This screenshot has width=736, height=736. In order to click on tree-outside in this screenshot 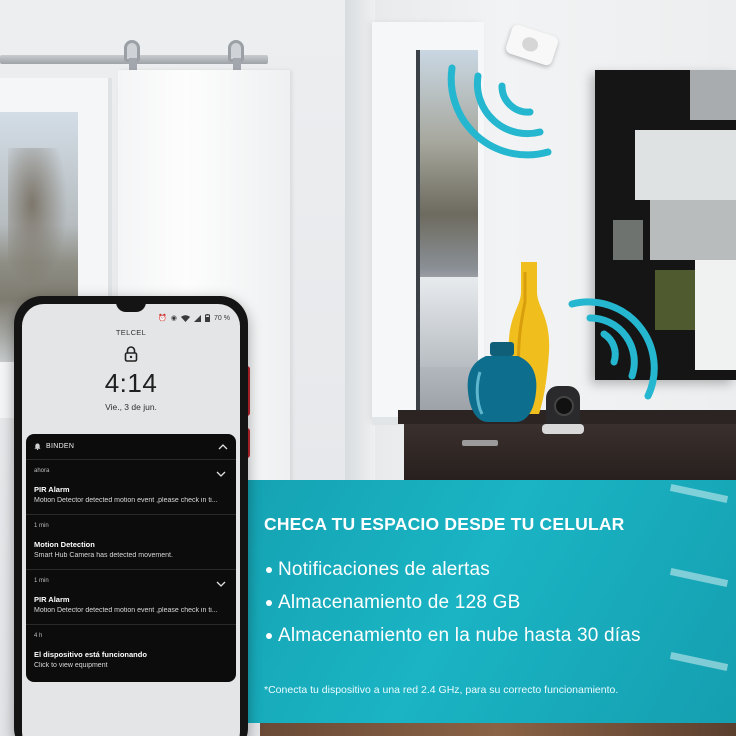, I will do `click(38, 218)`.